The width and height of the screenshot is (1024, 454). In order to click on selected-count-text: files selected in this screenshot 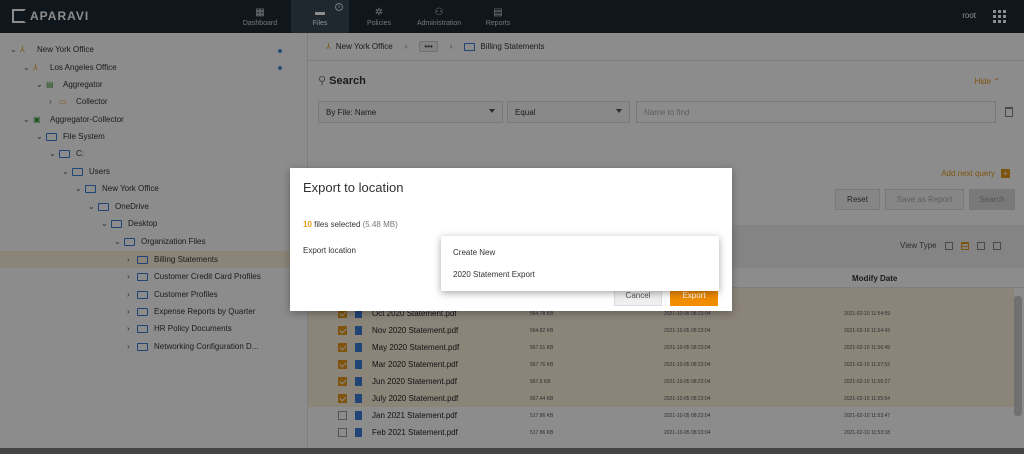, I will do `click(337, 224)`.